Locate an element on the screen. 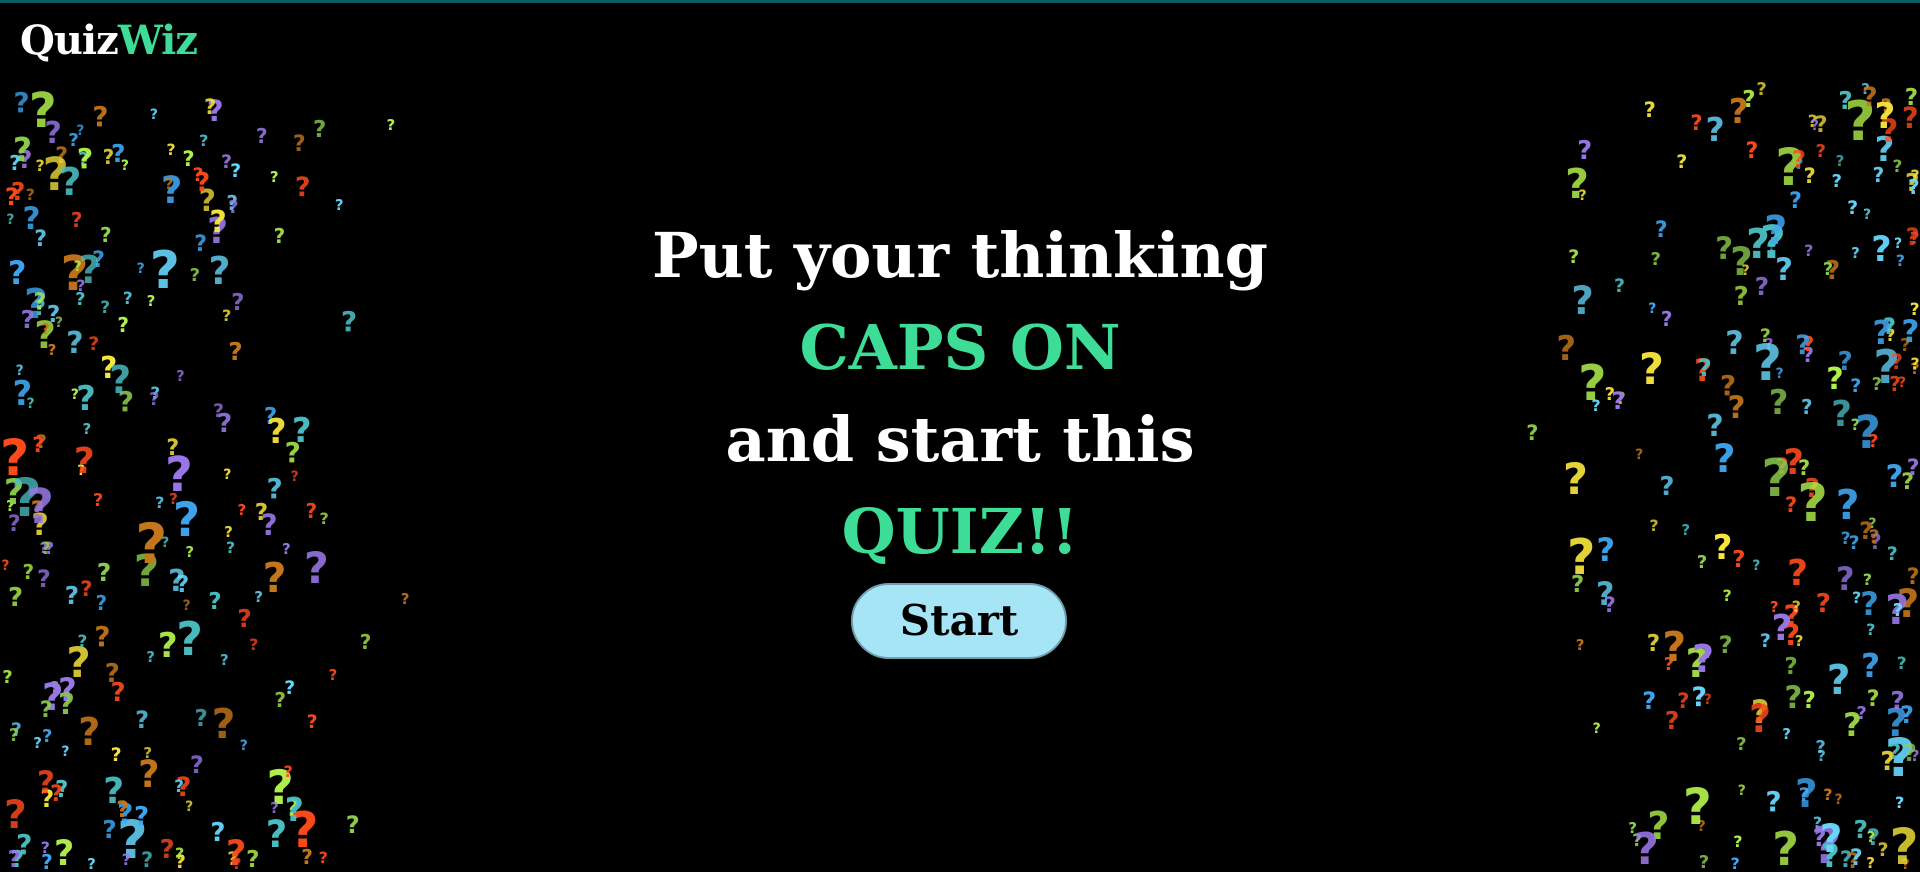 The image size is (1920, 872). start-button: Start is located at coordinates (959, 621).